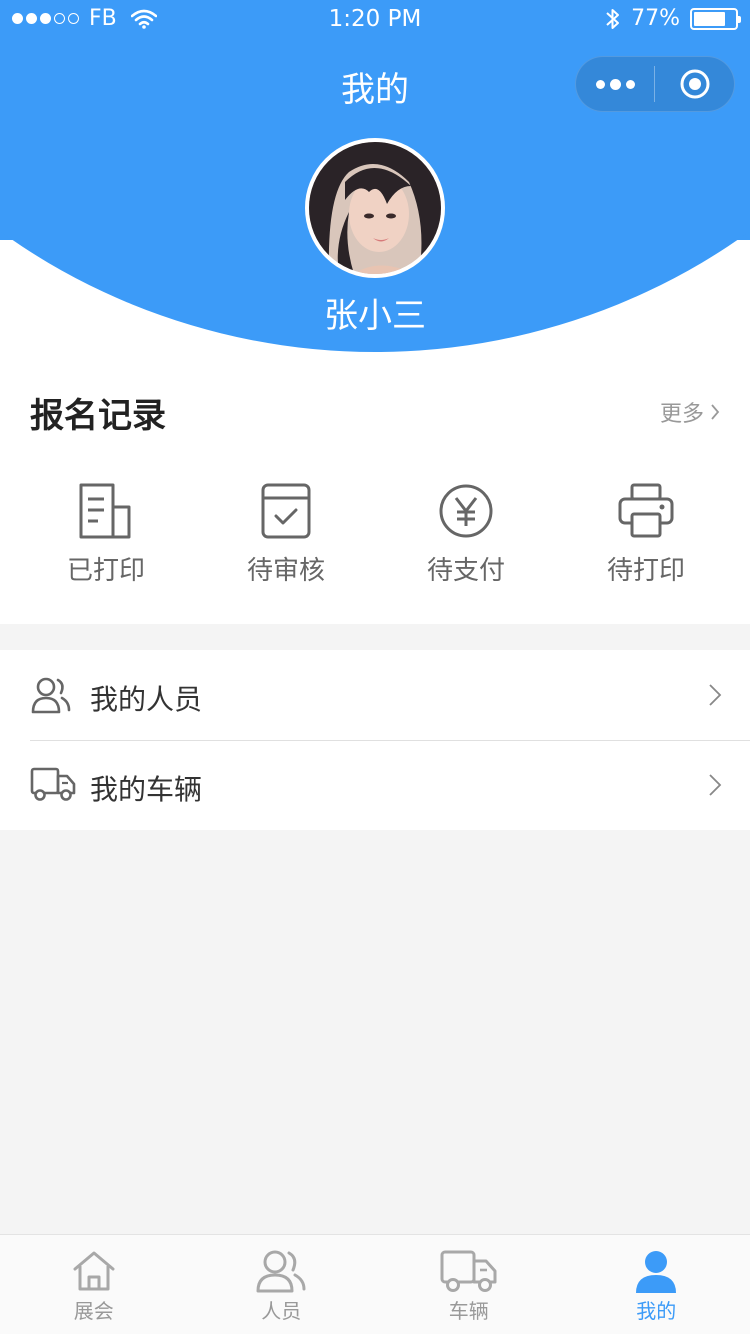 The image size is (750, 1334). Describe the element at coordinates (466, 511) in the screenshot. I see `yen-icon` at that location.